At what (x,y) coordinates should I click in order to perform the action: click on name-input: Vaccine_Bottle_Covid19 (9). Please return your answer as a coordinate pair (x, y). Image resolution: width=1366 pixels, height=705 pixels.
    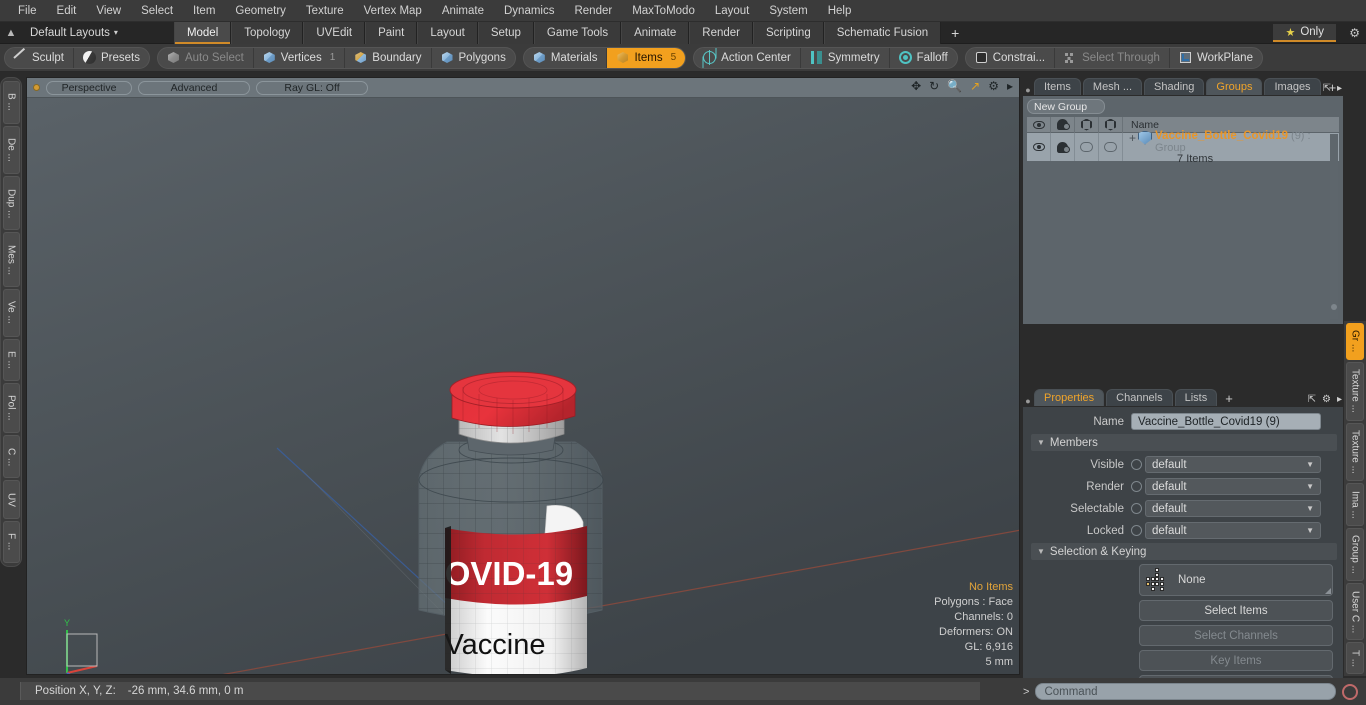
    Looking at the image, I should click on (1226, 421).